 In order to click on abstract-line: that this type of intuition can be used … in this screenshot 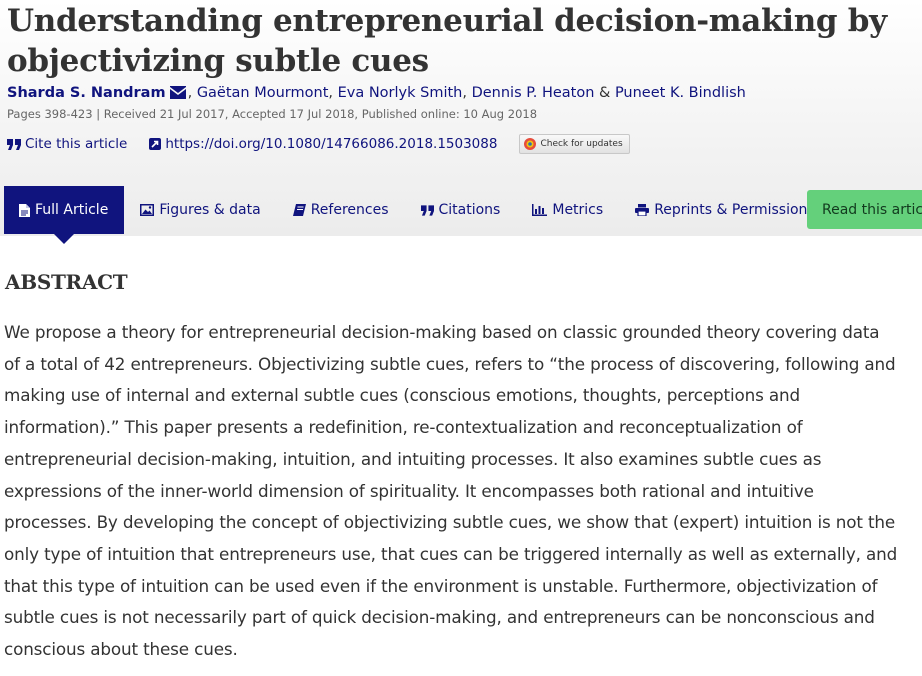, I will do `click(441, 585)`.